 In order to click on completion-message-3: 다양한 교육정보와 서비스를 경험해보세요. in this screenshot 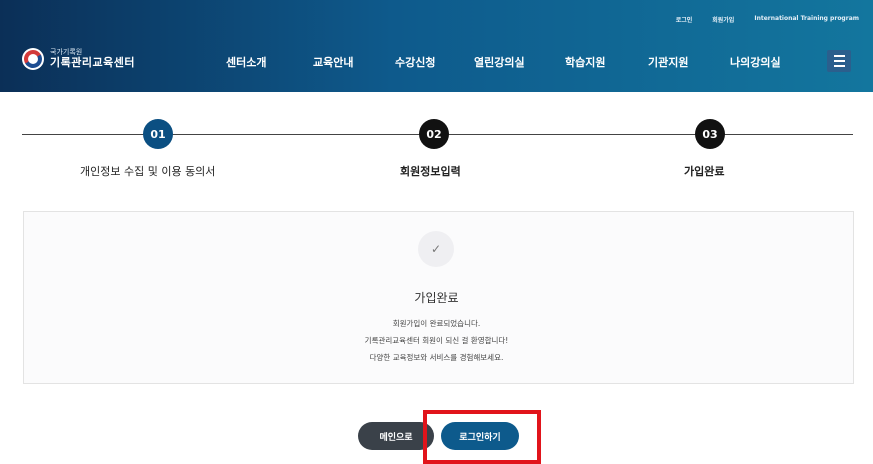, I will do `click(436, 357)`.